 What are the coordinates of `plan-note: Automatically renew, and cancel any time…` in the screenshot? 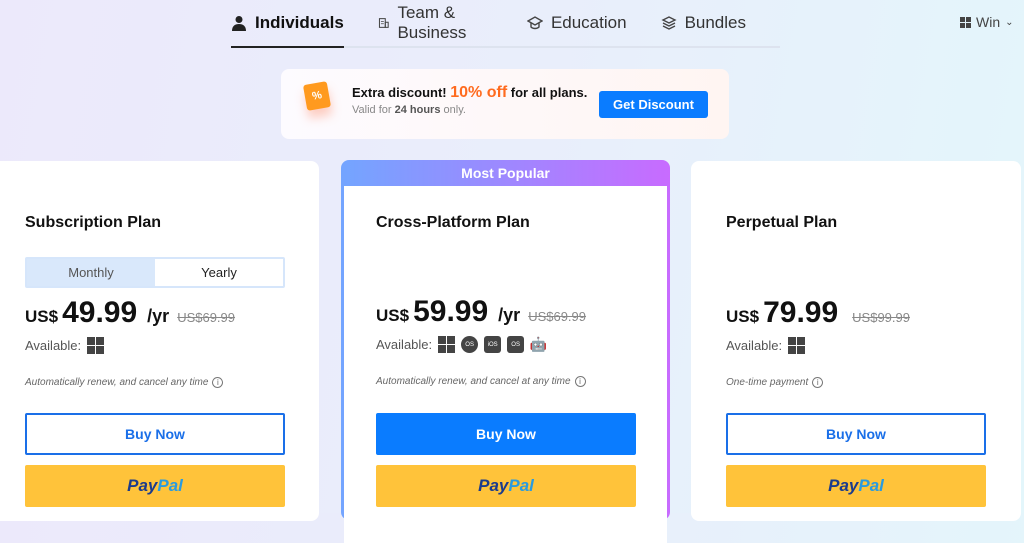 It's located at (124, 382).